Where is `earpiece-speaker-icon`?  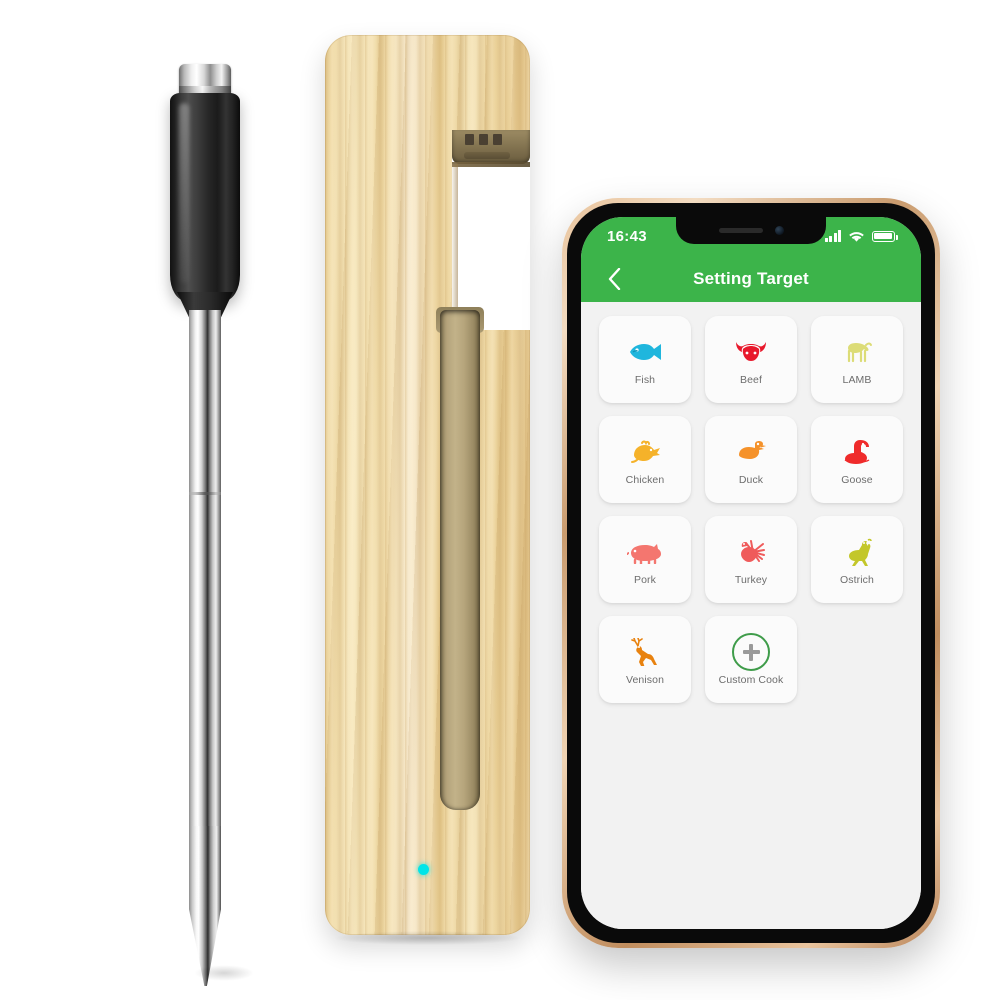
earpiece-speaker-icon is located at coordinates (740, 230).